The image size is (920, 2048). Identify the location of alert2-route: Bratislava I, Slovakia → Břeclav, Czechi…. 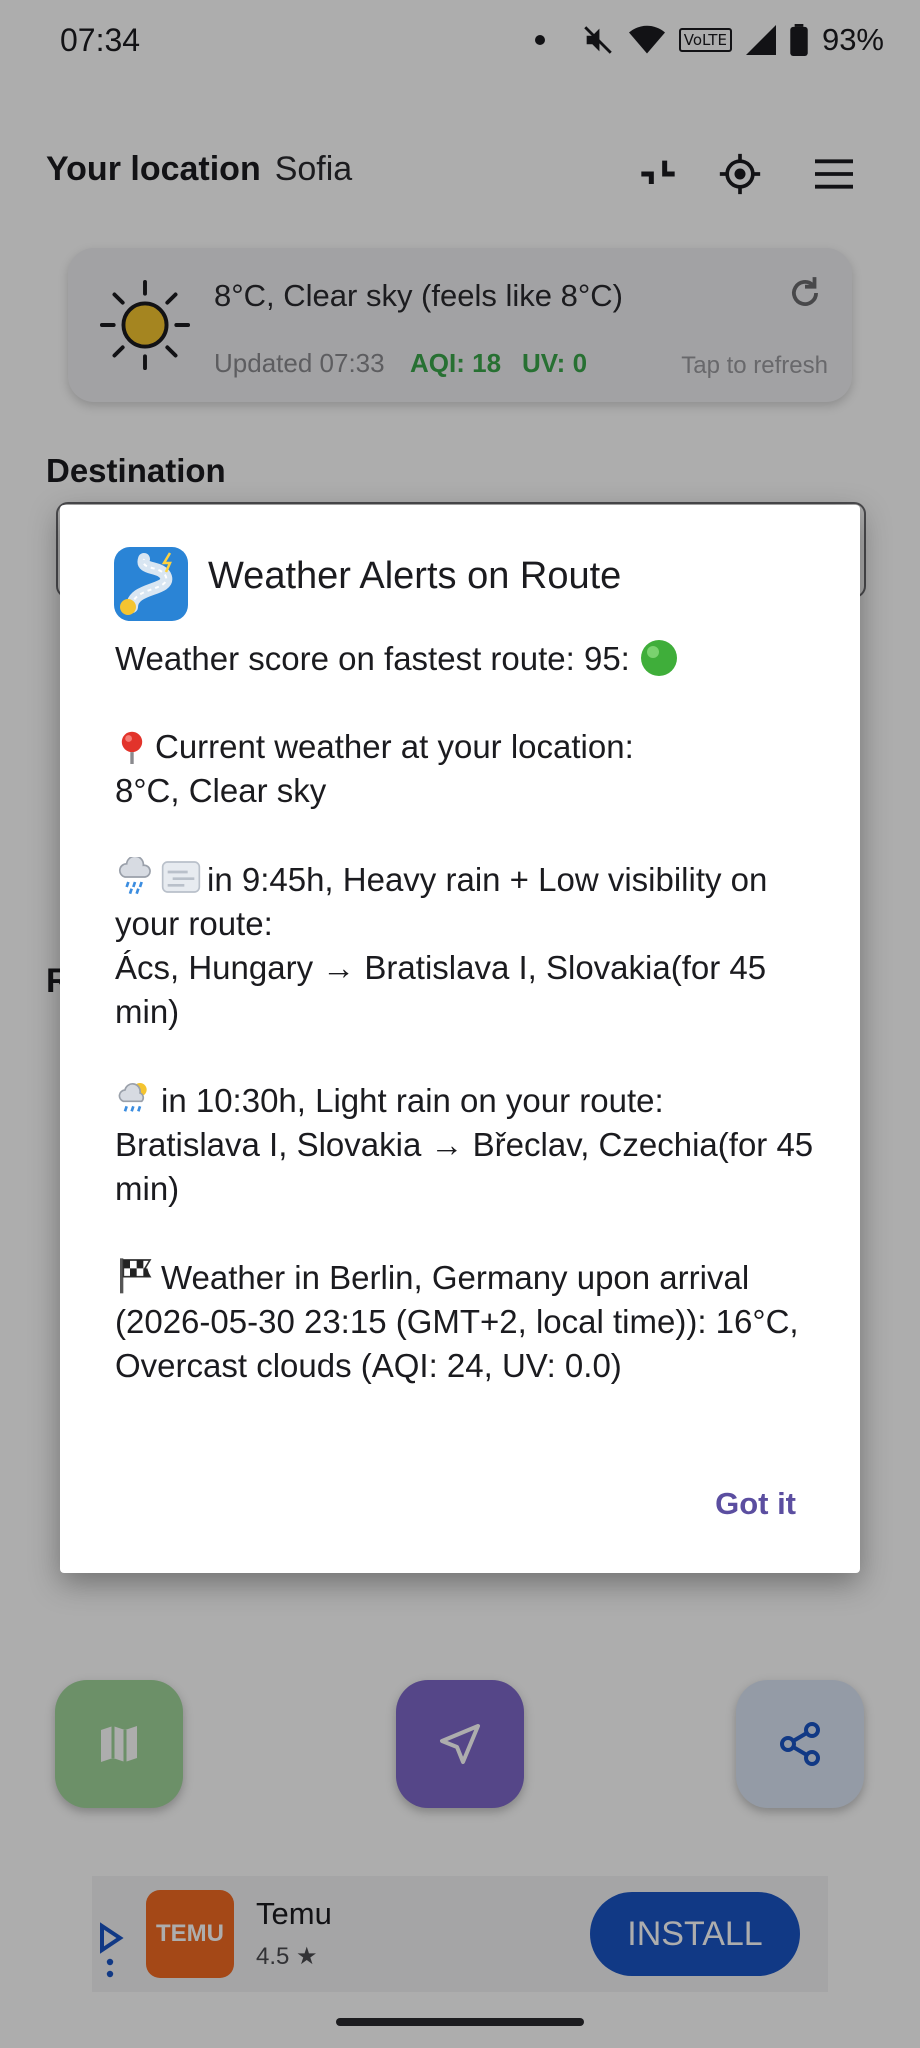
(464, 1166).